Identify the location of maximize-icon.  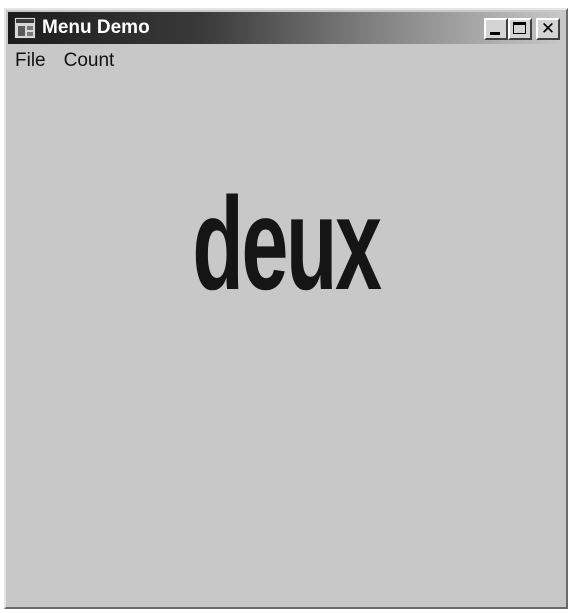
(519, 28).